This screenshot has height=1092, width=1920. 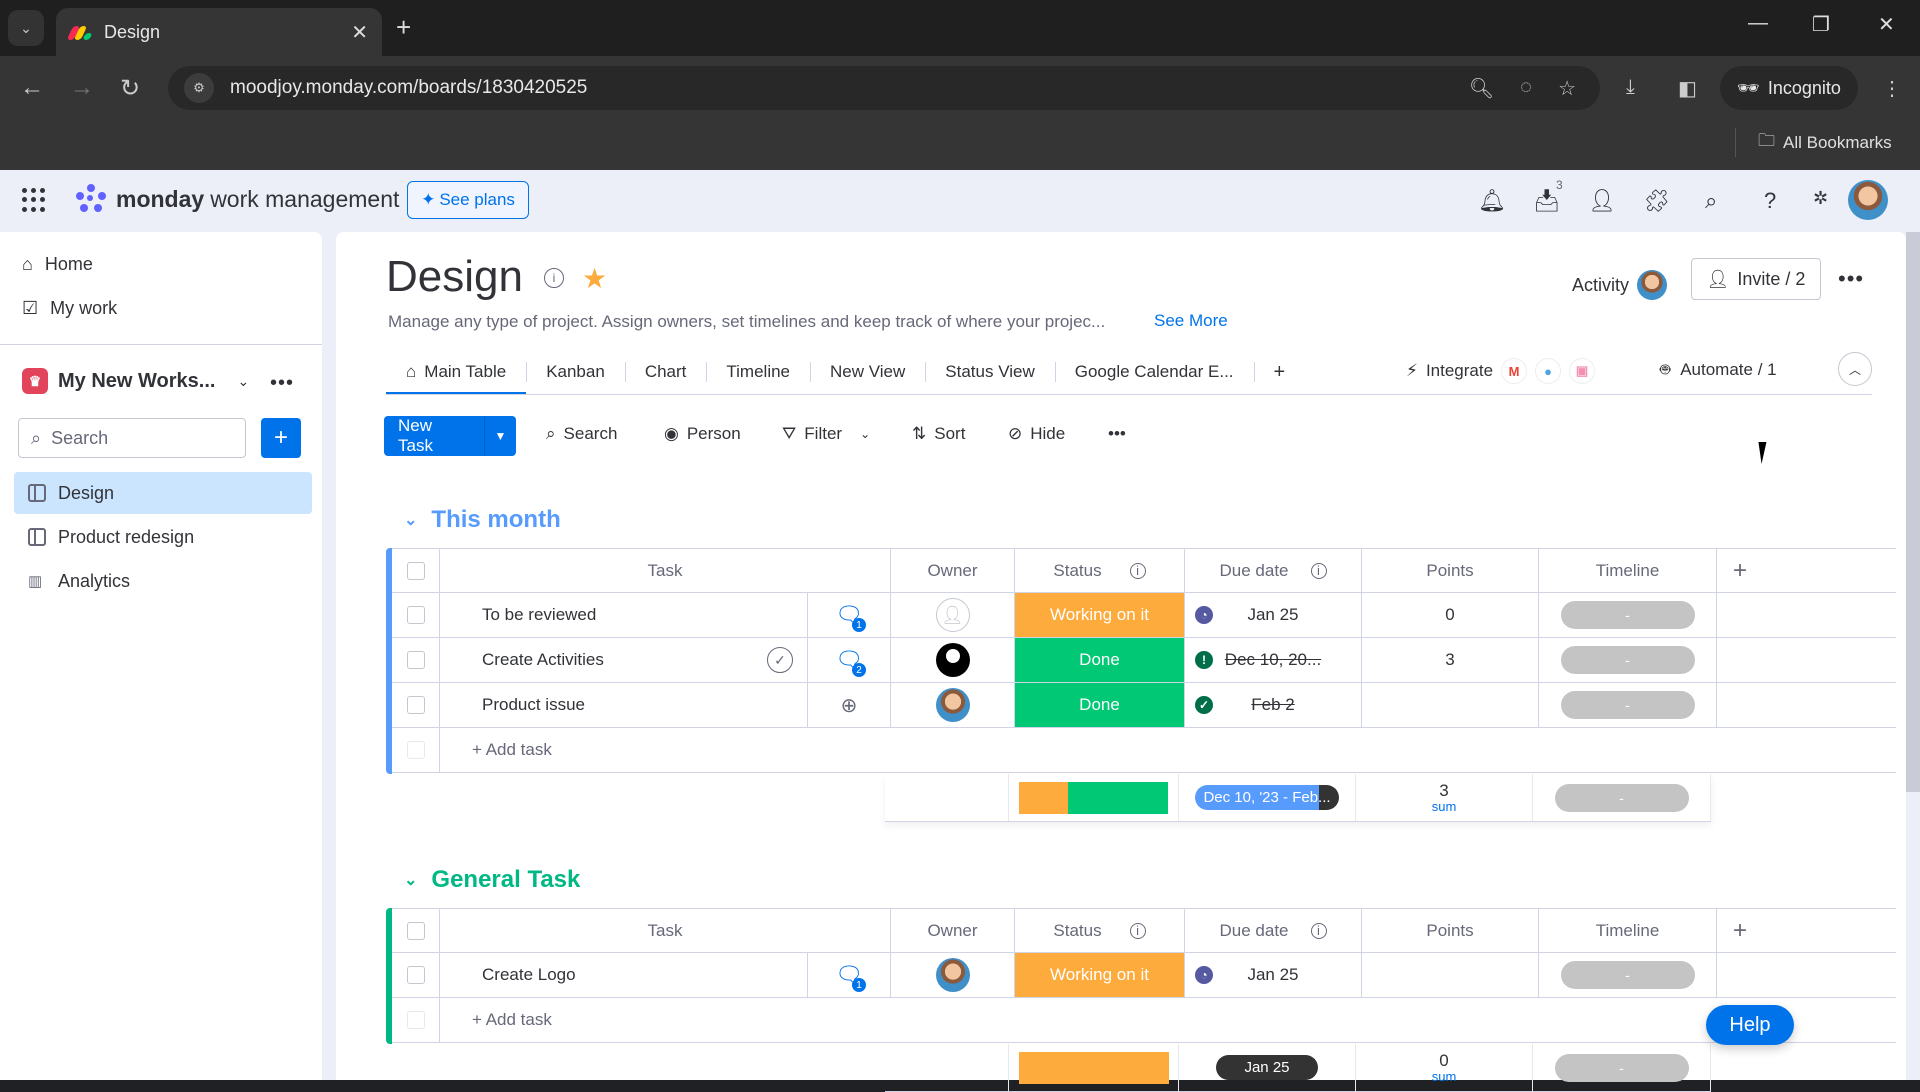 What do you see at coordinates (282, 383) in the screenshot?
I see `workspace-more-icon: •••` at bounding box center [282, 383].